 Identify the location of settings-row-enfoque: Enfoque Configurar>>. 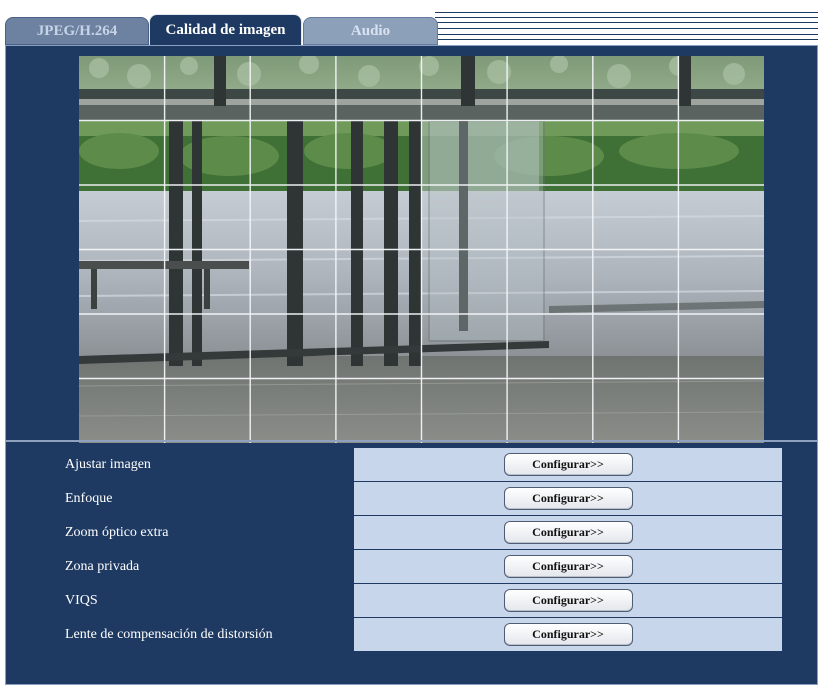
(417, 498).